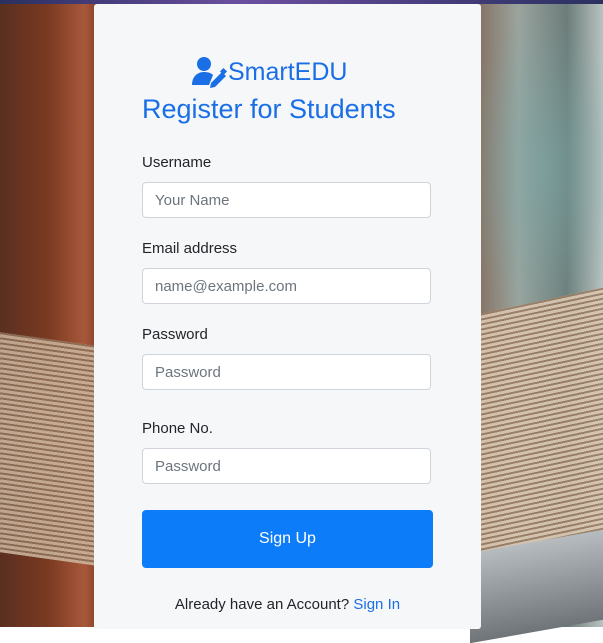 Image resolution: width=603 pixels, height=643 pixels. I want to click on username-label: Username, so click(177, 162).